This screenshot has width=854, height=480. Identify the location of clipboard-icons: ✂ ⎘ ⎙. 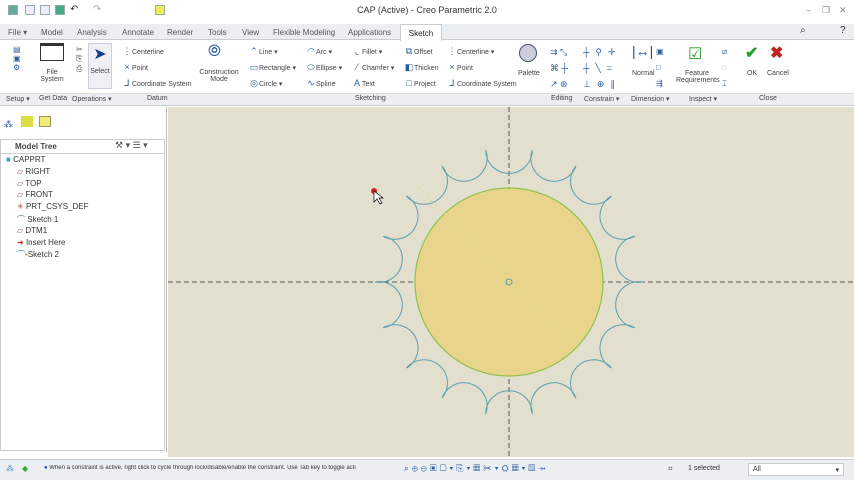
(79, 59).